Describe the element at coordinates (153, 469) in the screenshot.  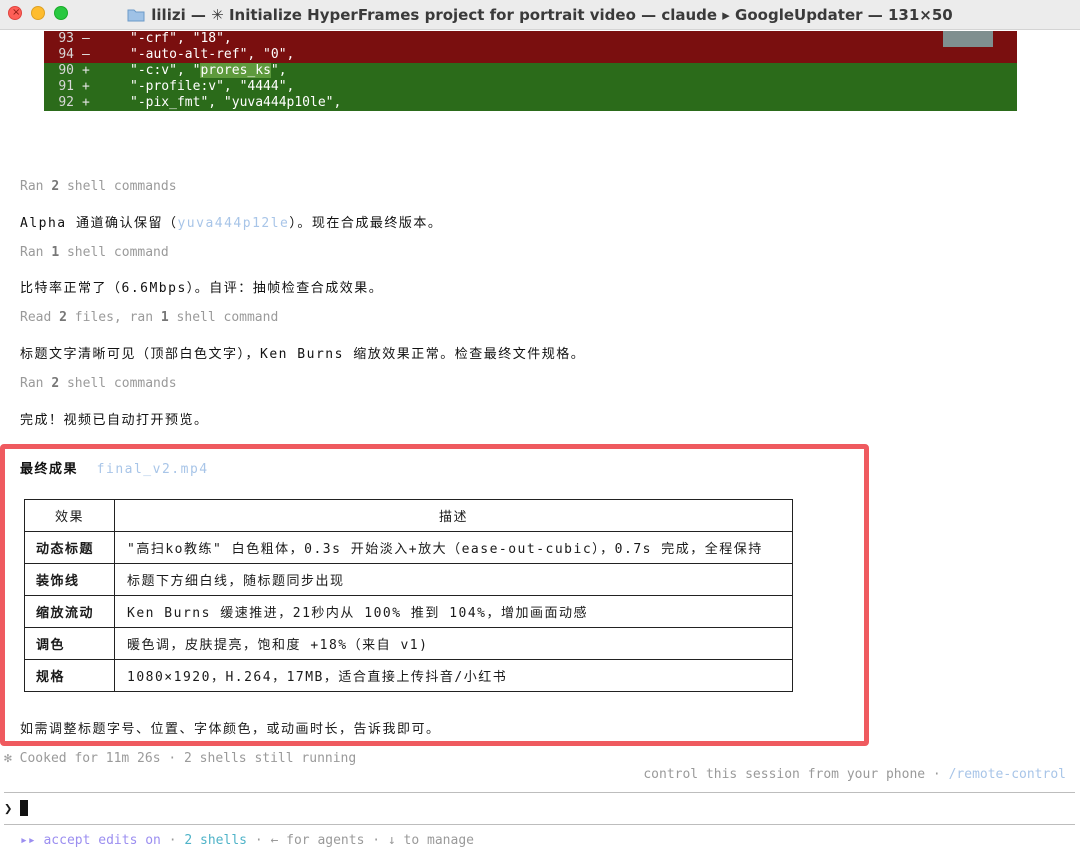
I see `result-file-link: final_v2.mp4` at that location.